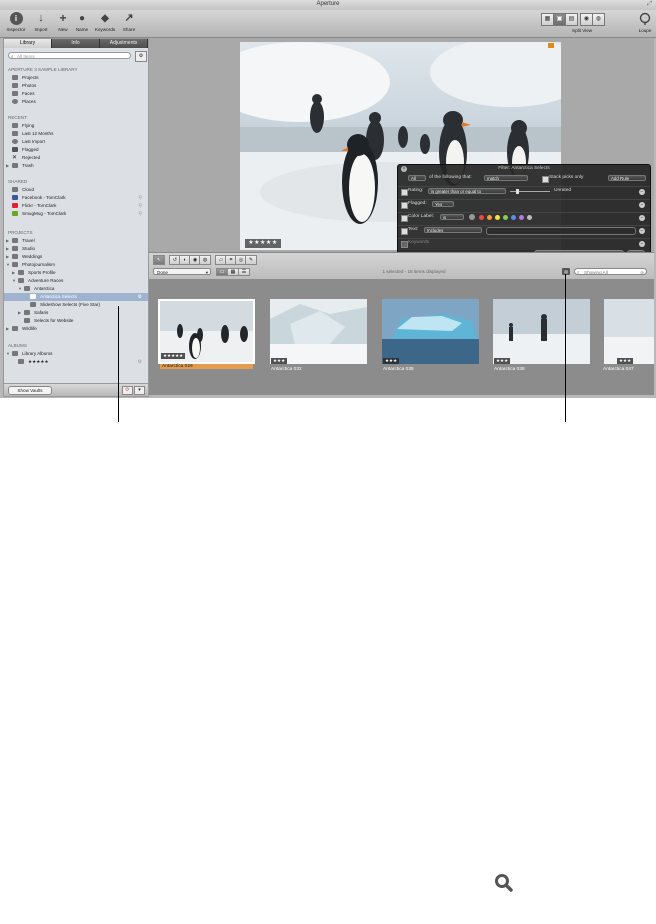 The width and height of the screenshot is (656, 924). I want to click on fullscreen-icon: ⤢, so click(649, 4).